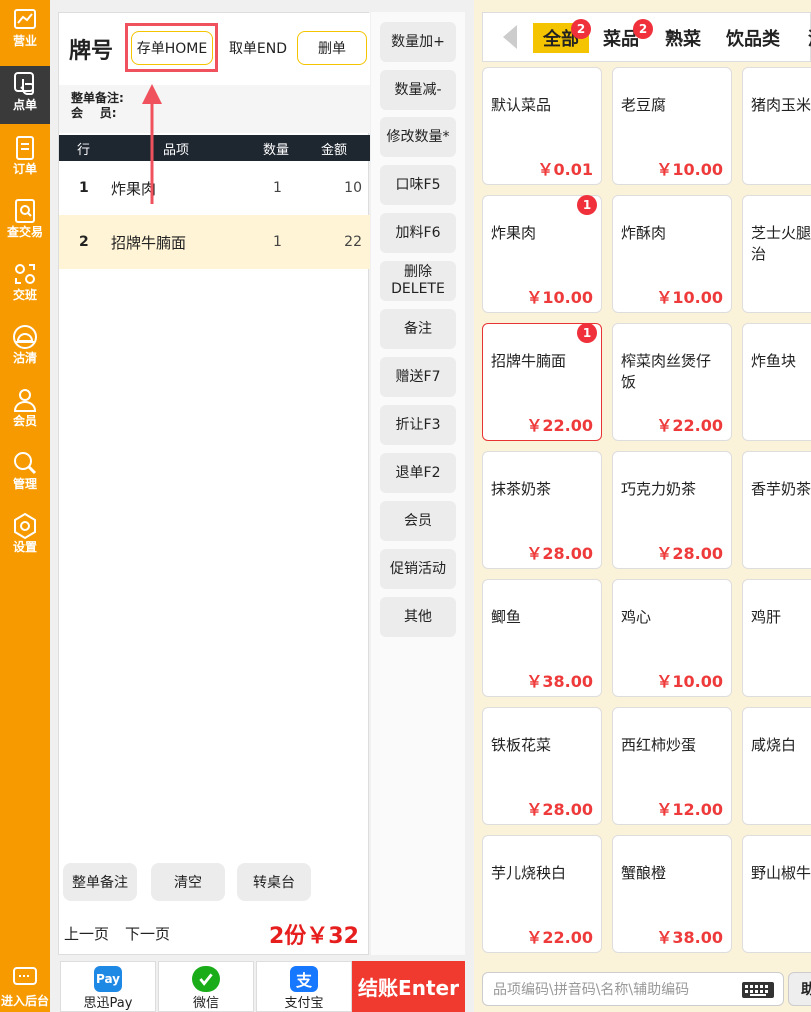 Image resolution: width=811 pixels, height=1012 pixels. I want to click on menu-item-name: 猪肉玉米, so click(781, 105).